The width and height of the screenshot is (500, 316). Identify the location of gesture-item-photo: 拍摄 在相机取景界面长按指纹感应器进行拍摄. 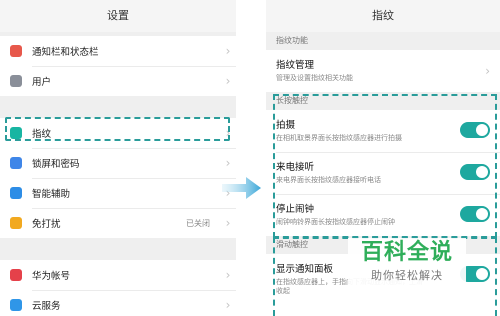
(383, 131).